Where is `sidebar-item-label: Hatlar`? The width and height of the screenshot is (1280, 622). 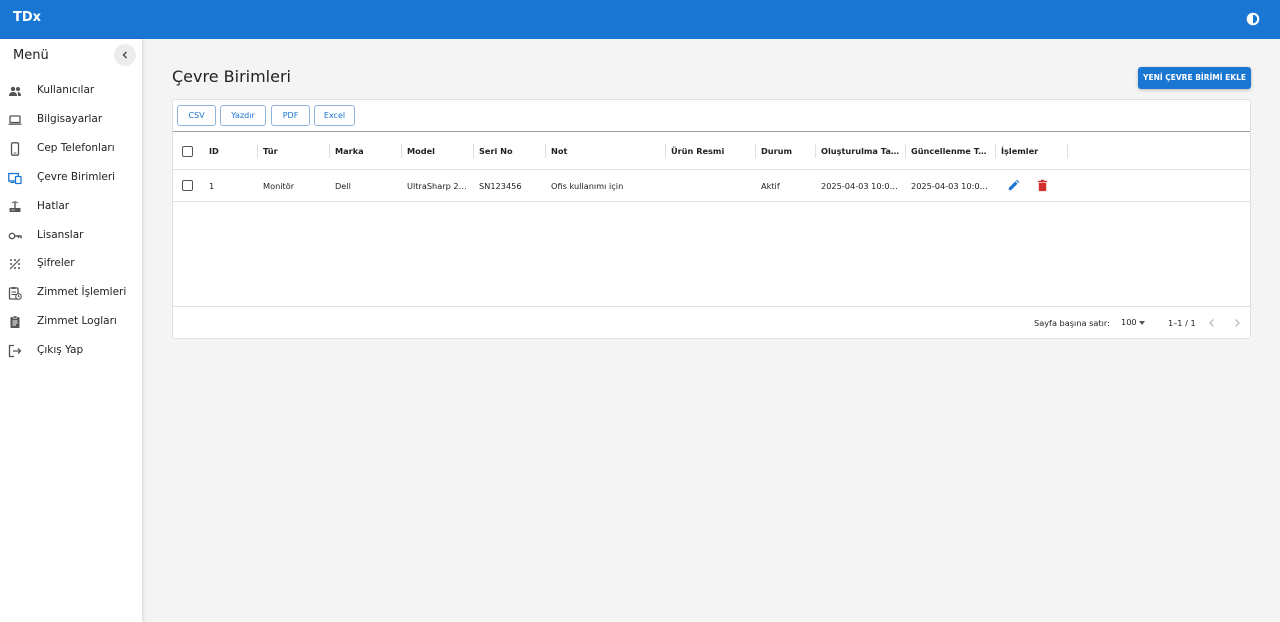 sidebar-item-label: Hatlar is located at coordinates (53, 206).